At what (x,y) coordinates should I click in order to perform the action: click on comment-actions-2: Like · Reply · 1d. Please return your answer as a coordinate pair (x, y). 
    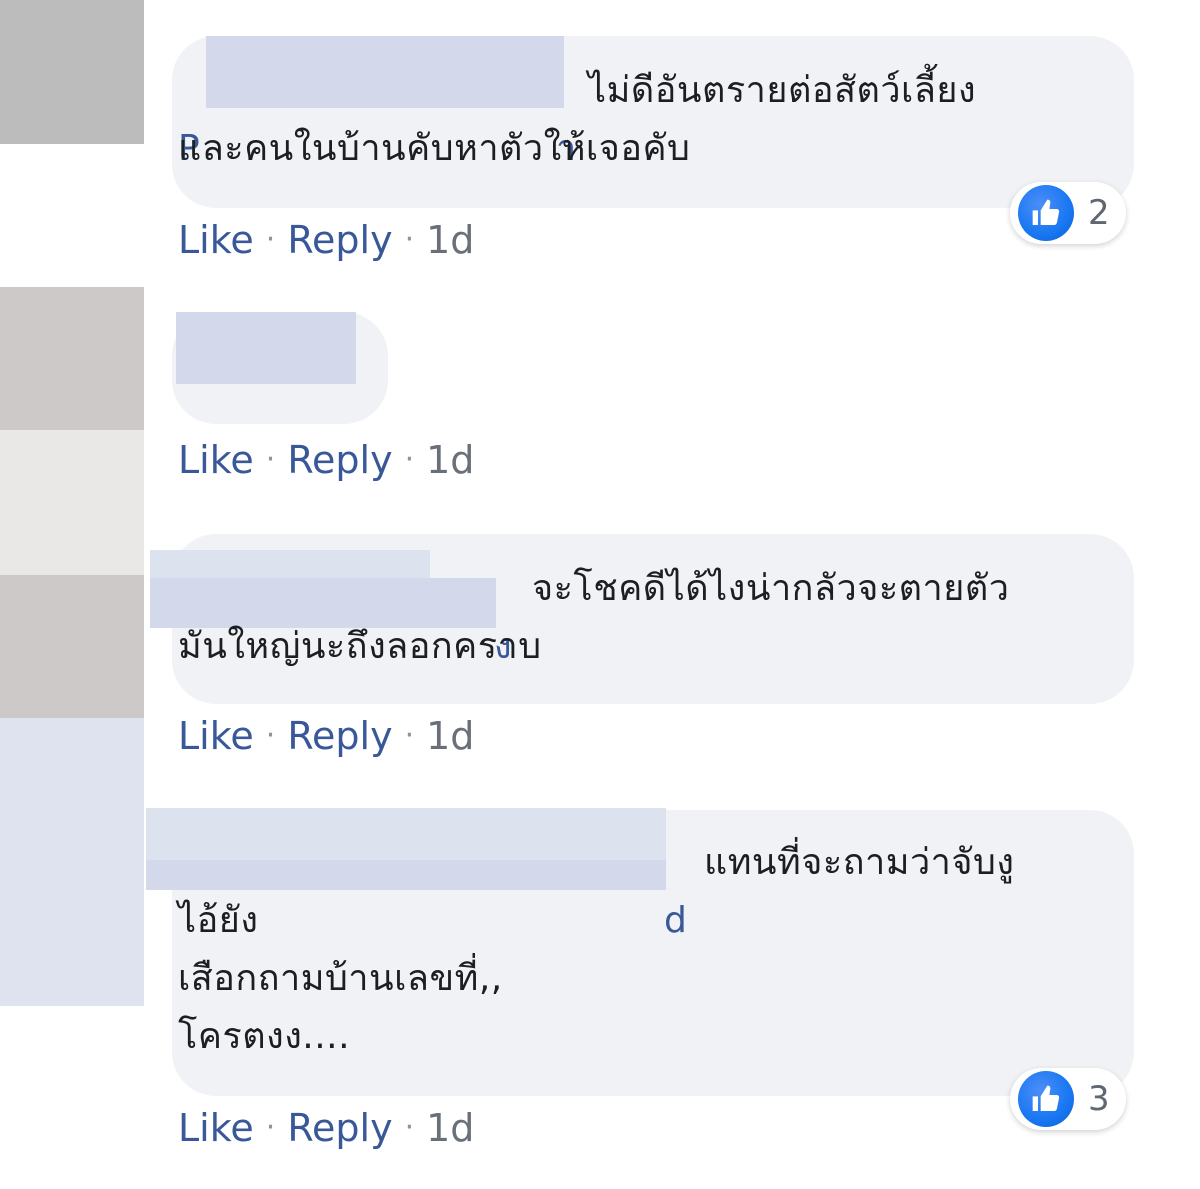
    Looking at the image, I should click on (326, 460).